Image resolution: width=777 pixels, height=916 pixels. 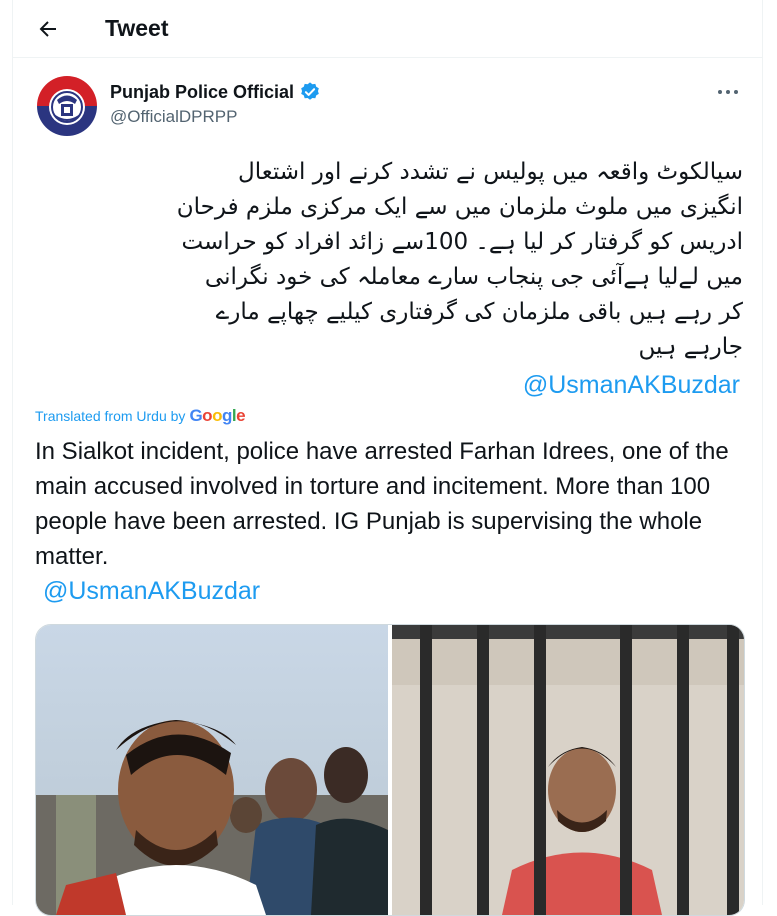 I want to click on verified-badge-icon, so click(x=310, y=91).